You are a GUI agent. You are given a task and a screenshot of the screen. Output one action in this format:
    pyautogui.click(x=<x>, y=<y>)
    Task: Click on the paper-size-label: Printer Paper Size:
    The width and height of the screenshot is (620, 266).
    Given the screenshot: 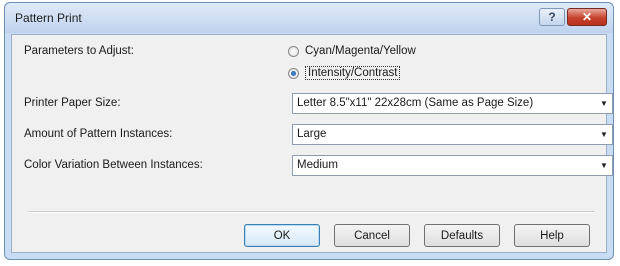 What is the action you would take?
    pyautogui.click(x=72, y=103)
    